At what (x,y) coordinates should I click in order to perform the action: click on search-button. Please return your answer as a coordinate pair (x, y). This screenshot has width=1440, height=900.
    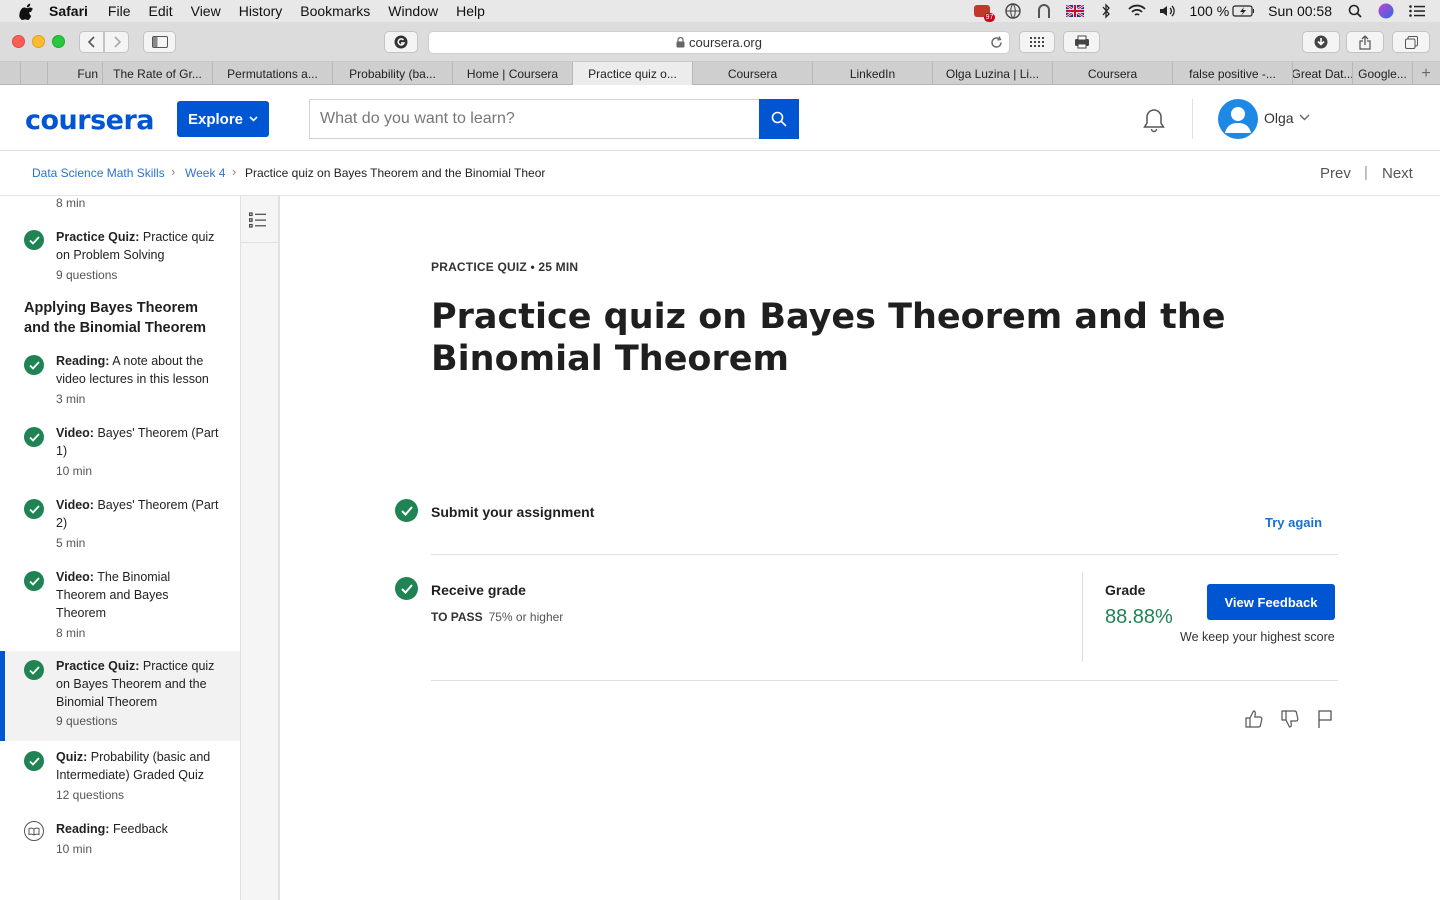
    Looking at the image, I should click on (779, 119).